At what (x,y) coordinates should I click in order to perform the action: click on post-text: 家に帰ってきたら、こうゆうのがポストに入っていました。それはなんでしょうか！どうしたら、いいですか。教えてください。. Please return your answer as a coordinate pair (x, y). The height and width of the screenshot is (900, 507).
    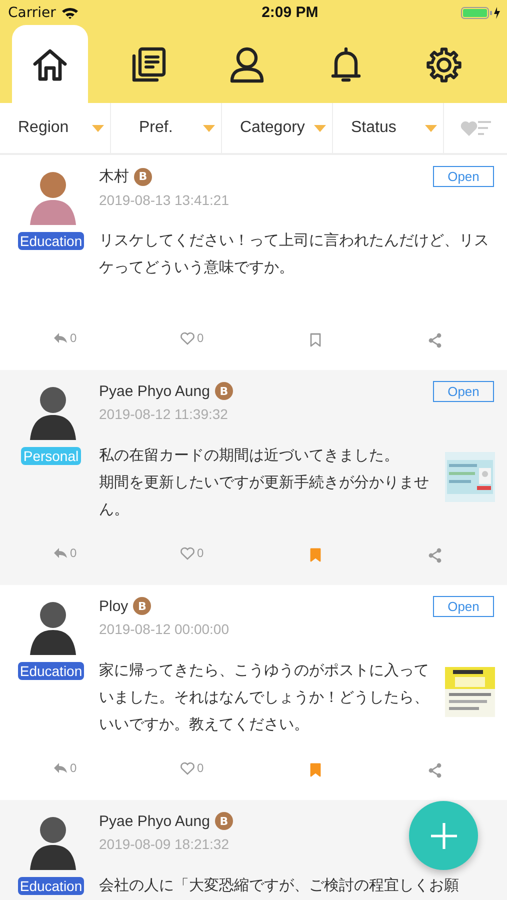
    Looking at the image, I should click on (264, 697).